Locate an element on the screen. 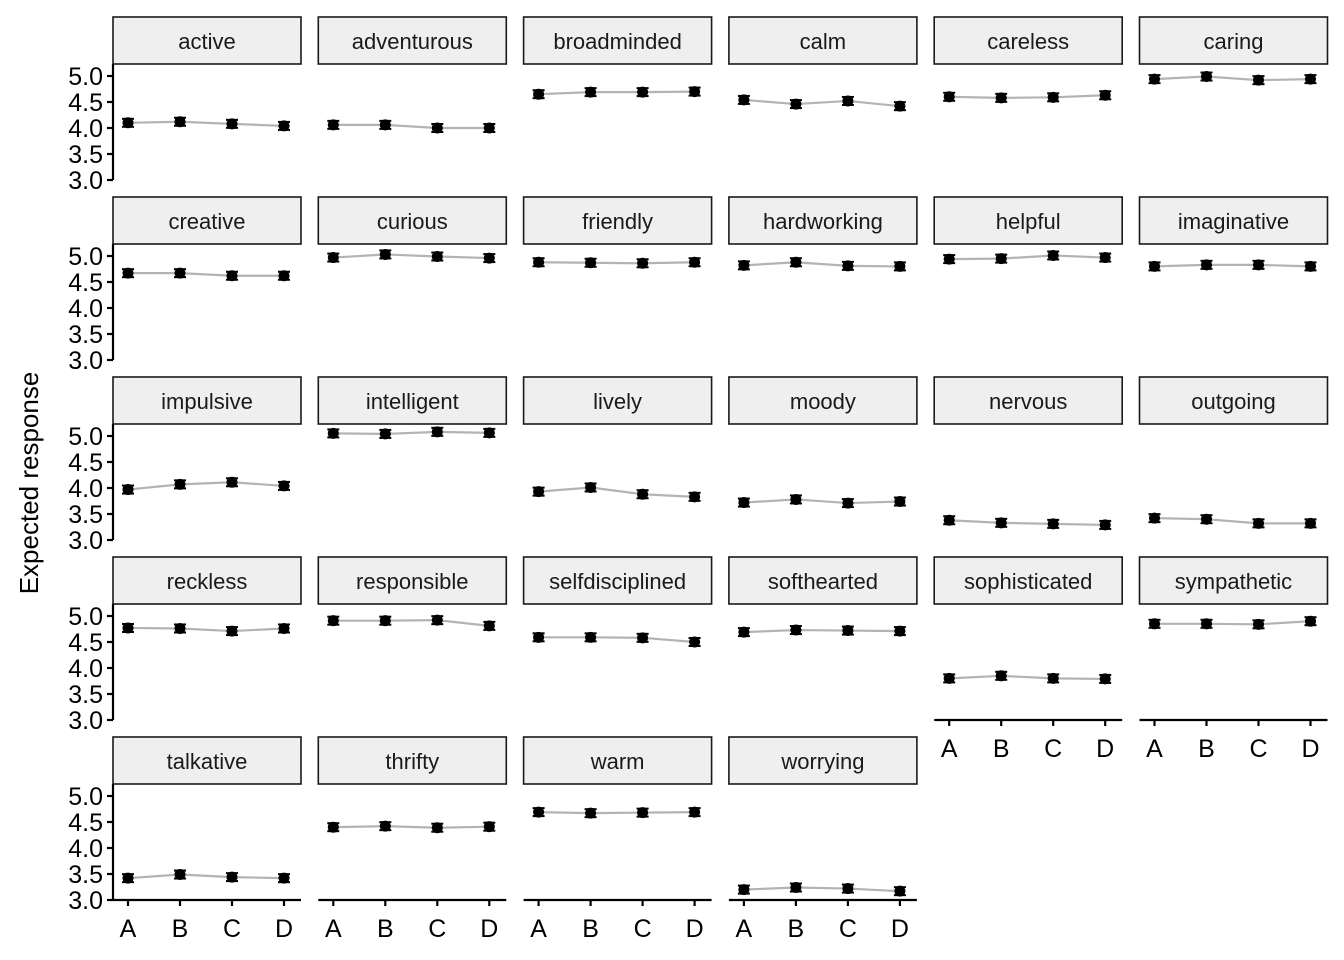 This screenshot has height=960, width=1344. facet-panel-helpful: helpful is located at coordinates (1028, 230).